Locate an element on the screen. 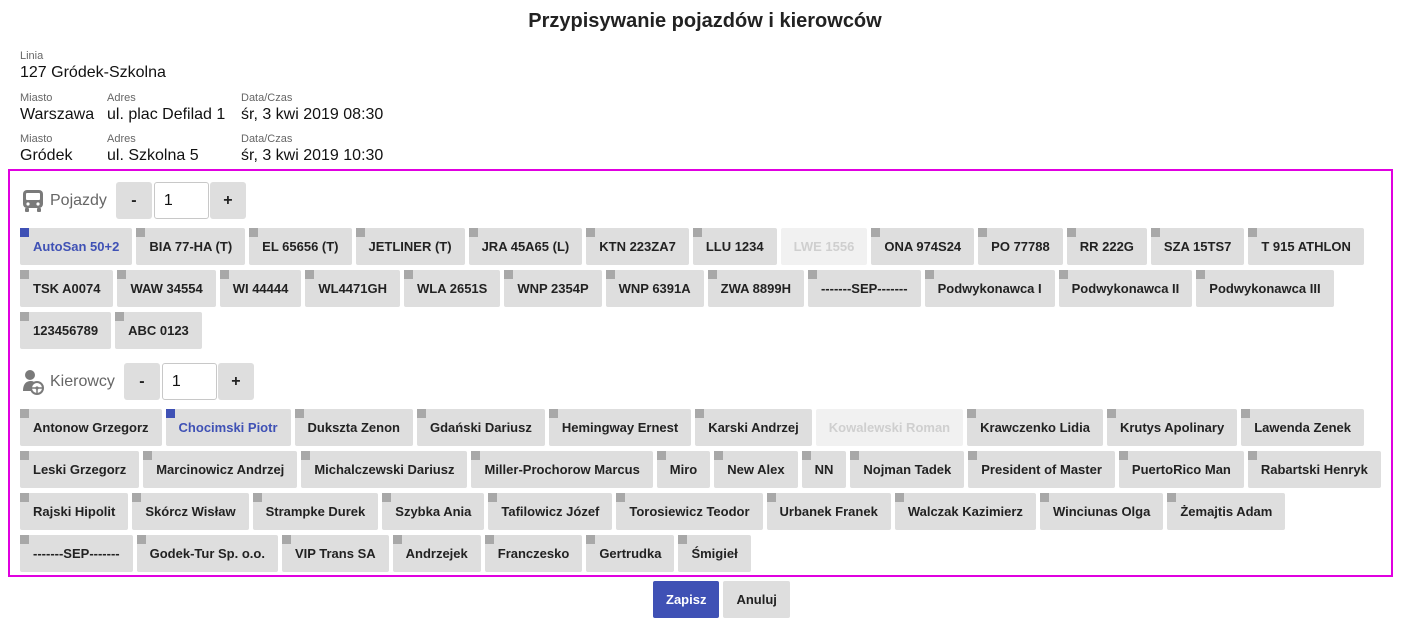 The image size is (1410, 626). driver-chip: PuertoRico Man is located at coordinates (1181, 469).